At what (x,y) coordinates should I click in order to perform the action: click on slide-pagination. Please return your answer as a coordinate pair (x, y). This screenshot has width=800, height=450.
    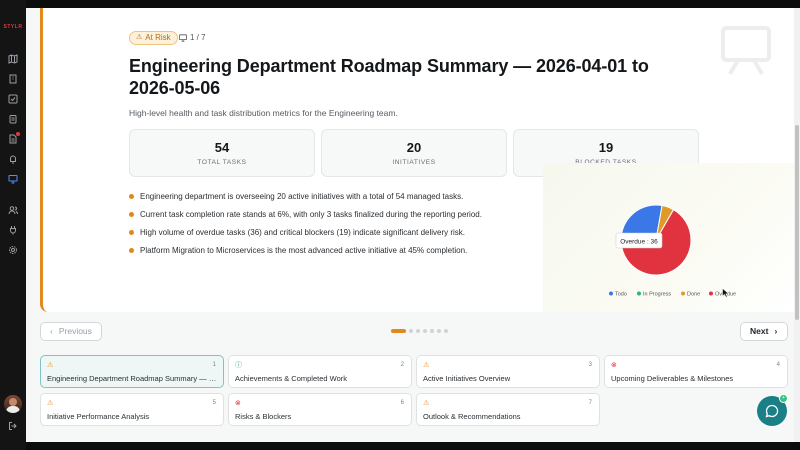
    Looking at the image, I should click on (419, 331).